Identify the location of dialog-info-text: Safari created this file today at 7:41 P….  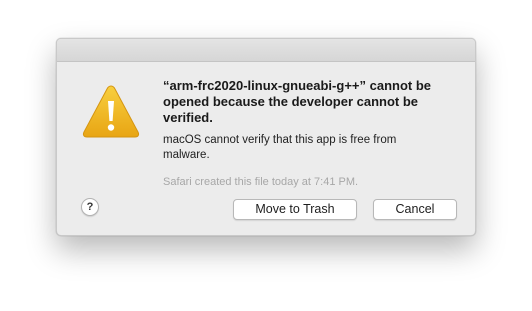
(261, 182).